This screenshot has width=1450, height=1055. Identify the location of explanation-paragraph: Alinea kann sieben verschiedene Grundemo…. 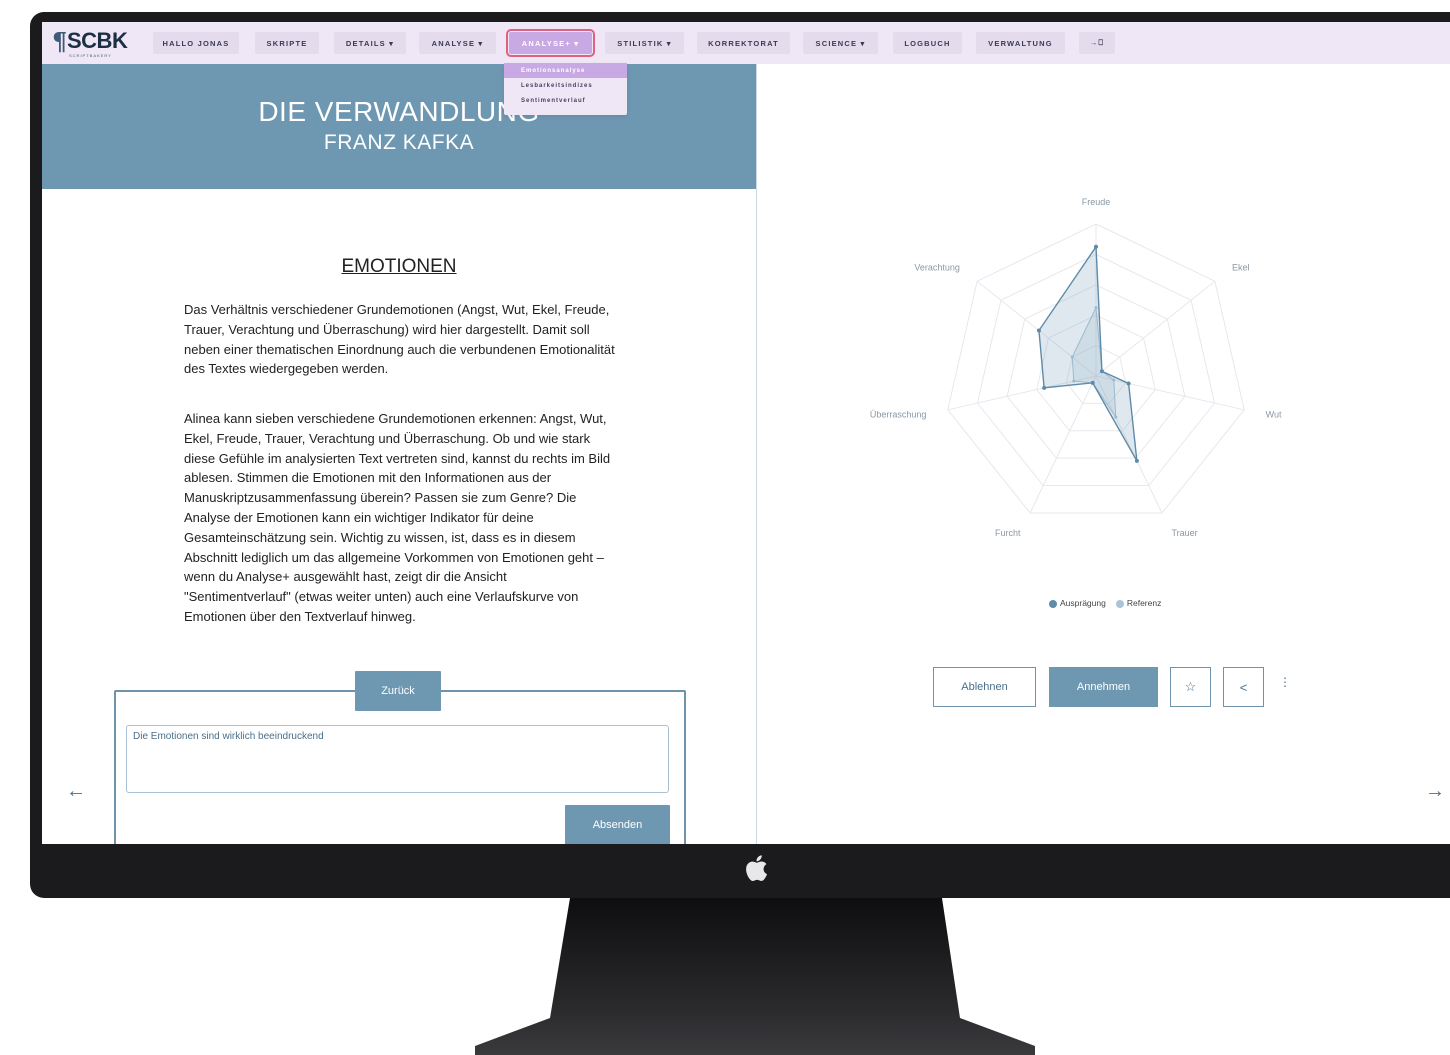
(397, 517).